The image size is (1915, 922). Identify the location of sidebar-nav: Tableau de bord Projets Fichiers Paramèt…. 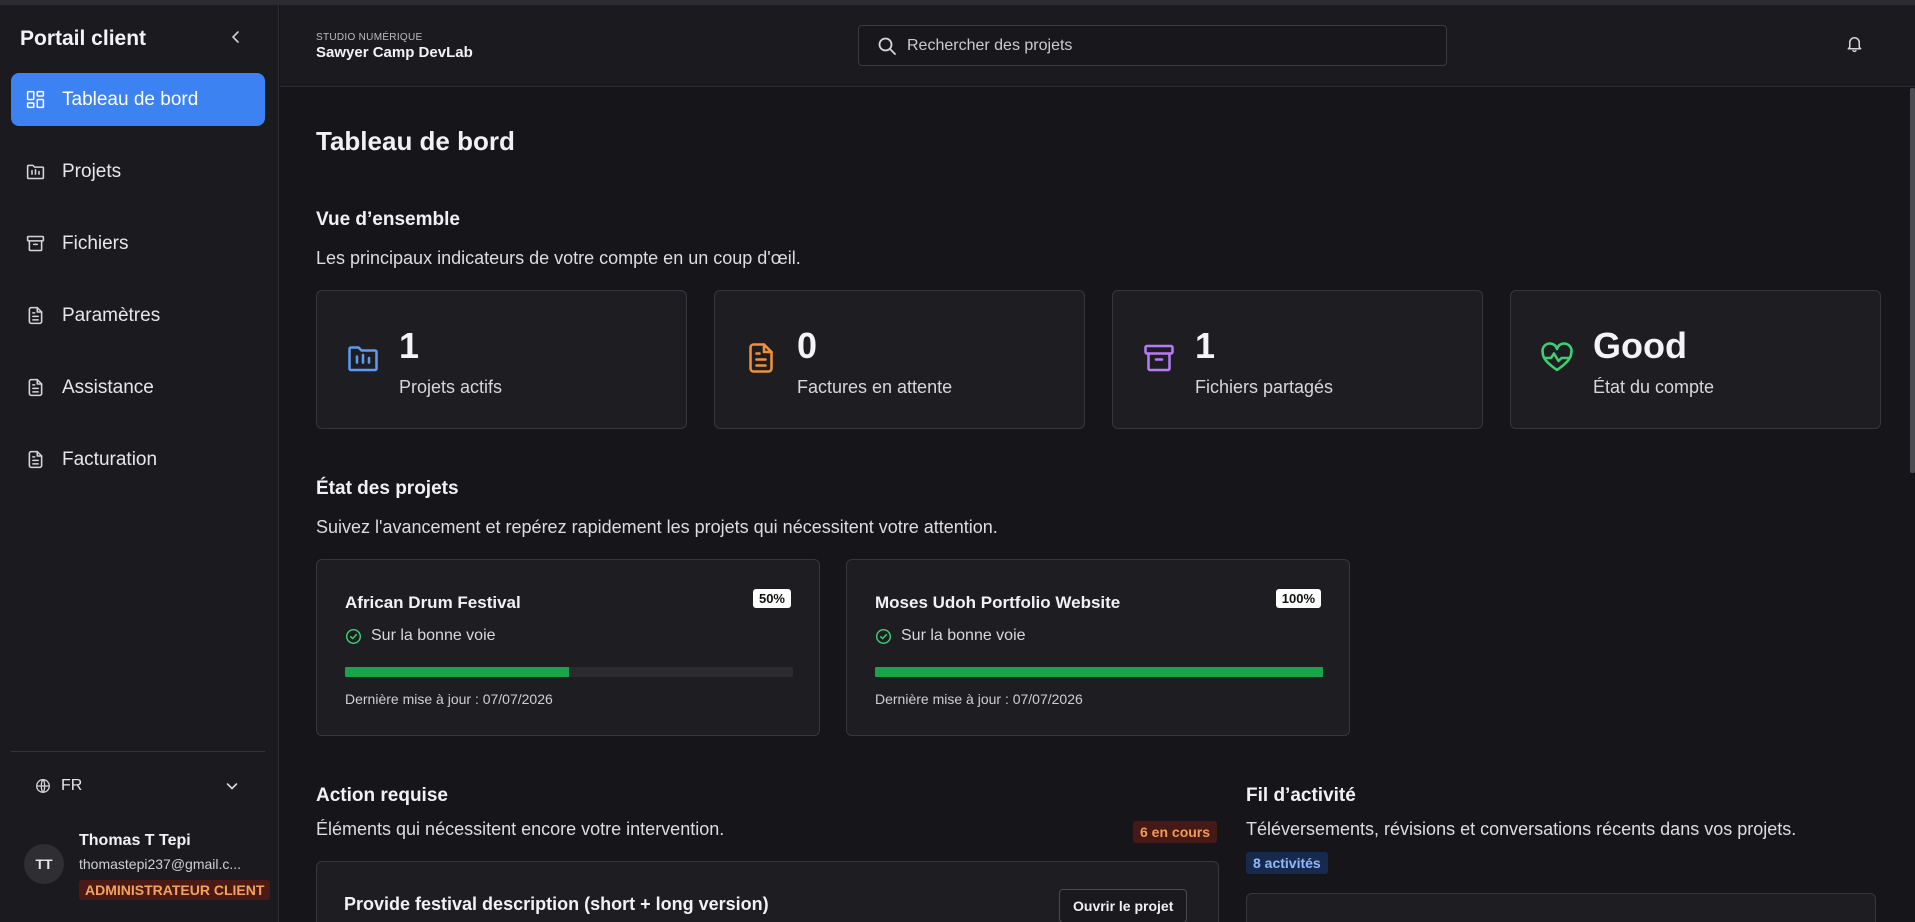
(138, 289).